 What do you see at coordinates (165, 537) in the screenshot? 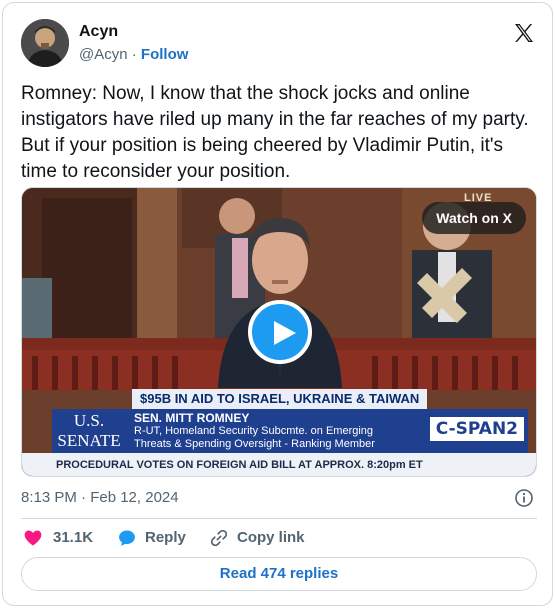
I see `reply-label: Reply` at bounding box center [165, 537].